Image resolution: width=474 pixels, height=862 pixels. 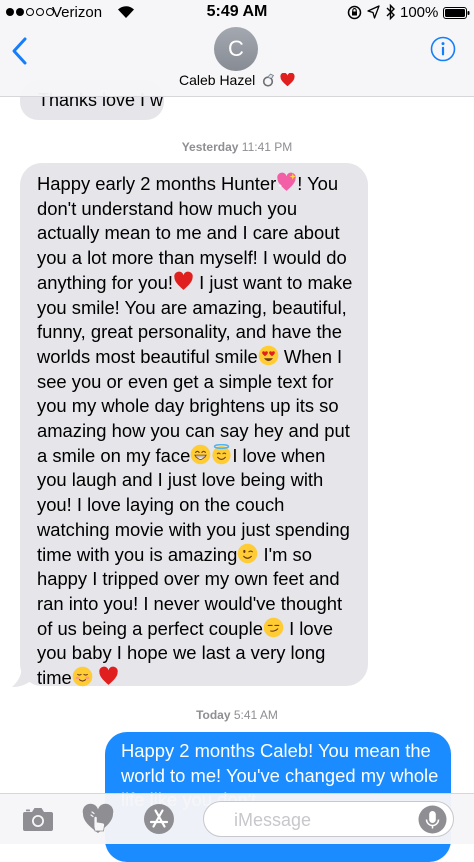 I want to click on rotation-lock-icon, so click(x=354, y=12).